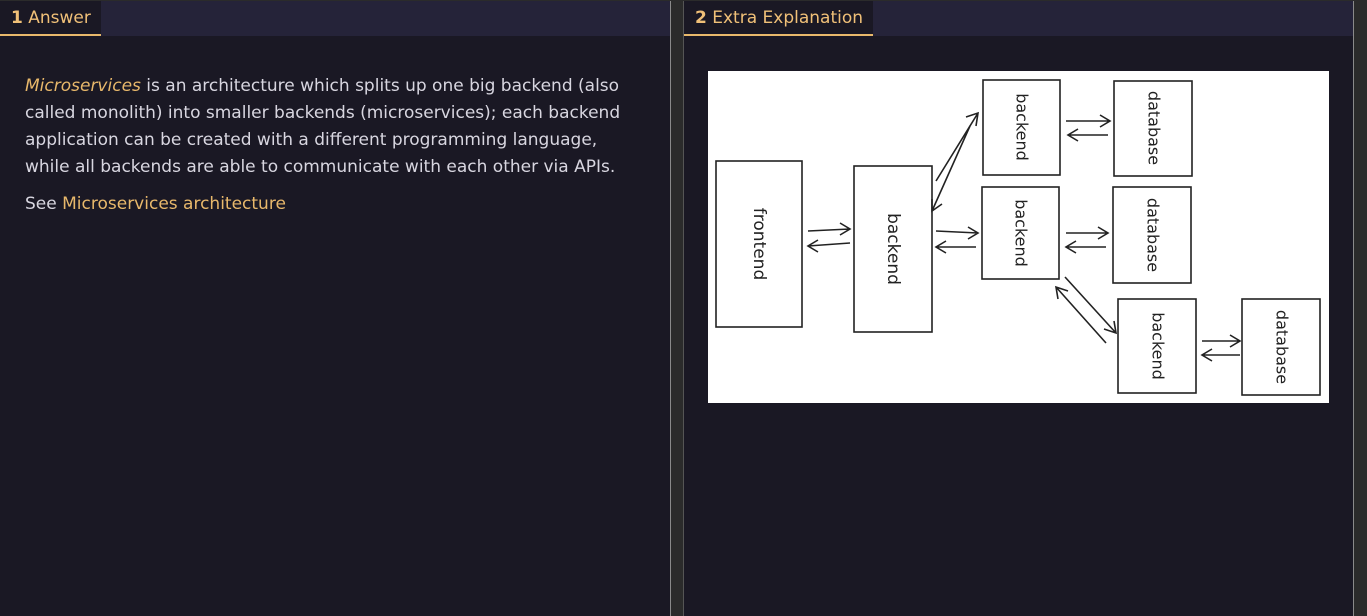 The image size is (1367, 616). I want to click on tab-bar: 2 Extra Explanation, so click(1018, 18).